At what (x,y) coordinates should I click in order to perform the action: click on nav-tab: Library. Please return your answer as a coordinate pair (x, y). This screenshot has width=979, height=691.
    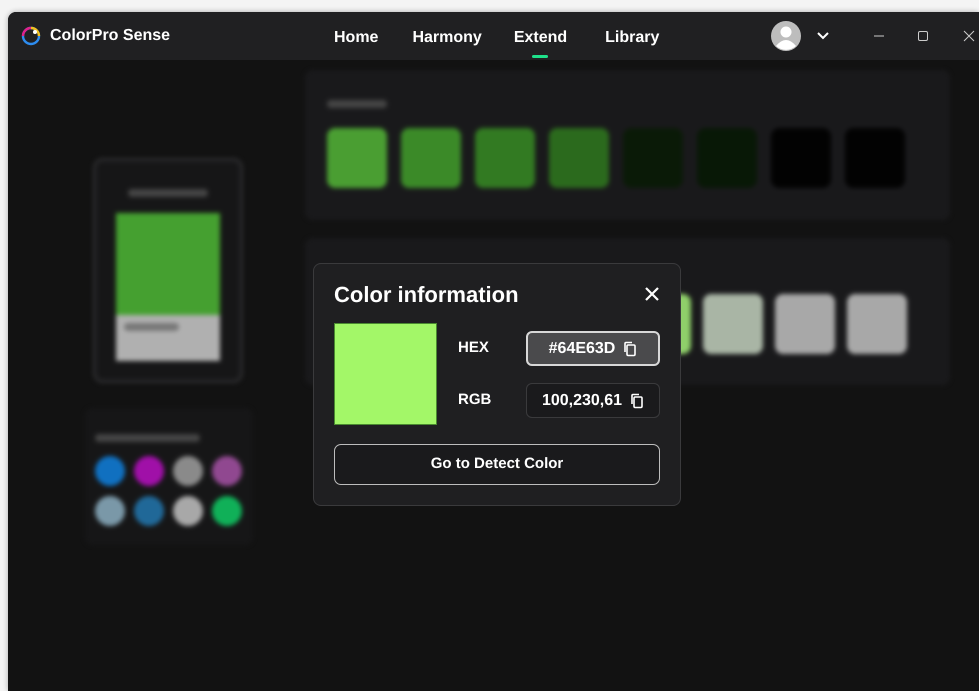
    Looking at the image, I should click on (632, 38).